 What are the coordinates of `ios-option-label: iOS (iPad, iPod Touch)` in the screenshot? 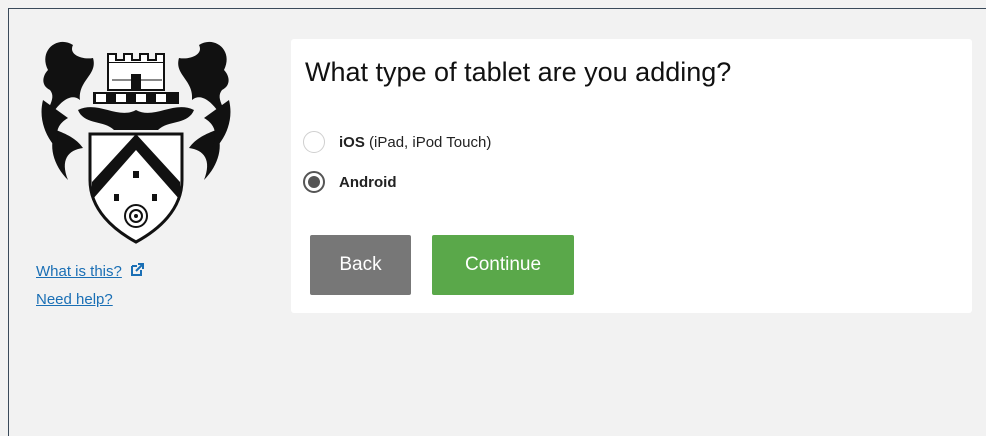 It's located at (415, 142).